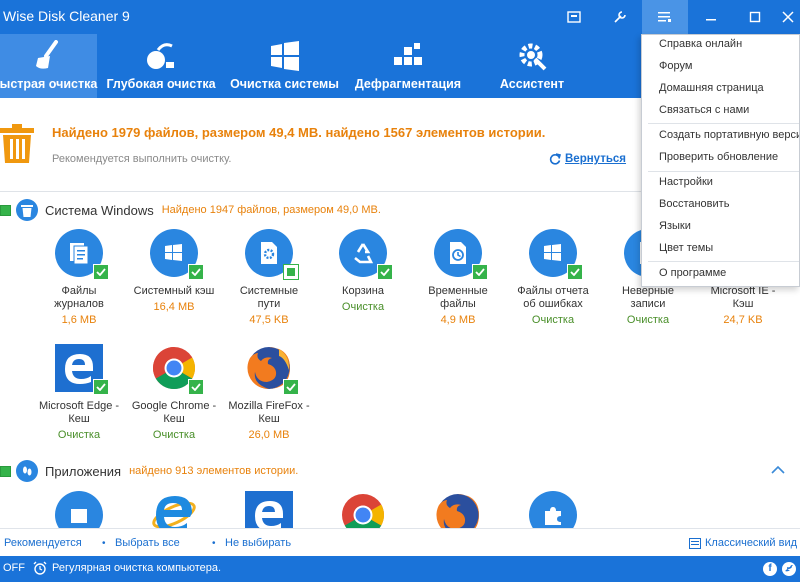 Image resolution: width=800 pixels, height=582 pixels. Describe the element at coordinates (711, 88) in the screenshot. I see `menu-item-homepage: Домашняя страница` at that location.